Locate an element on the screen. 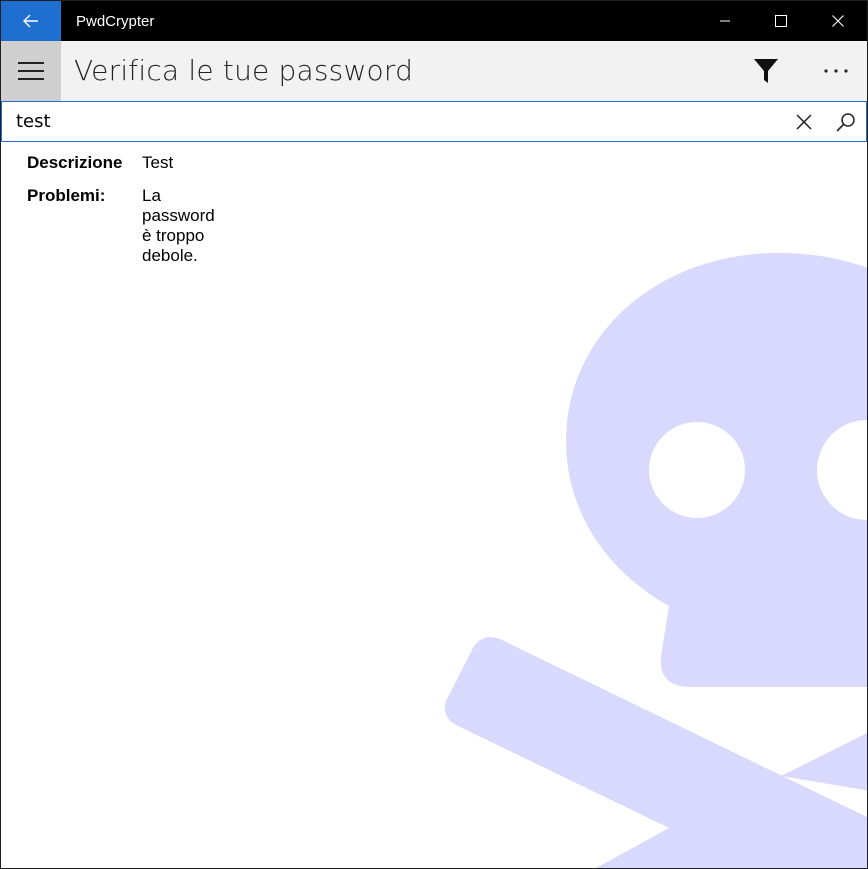 Image resolution: width=868 pixels, height=869 pixels. filter-button is located at coordinates (766, 71).